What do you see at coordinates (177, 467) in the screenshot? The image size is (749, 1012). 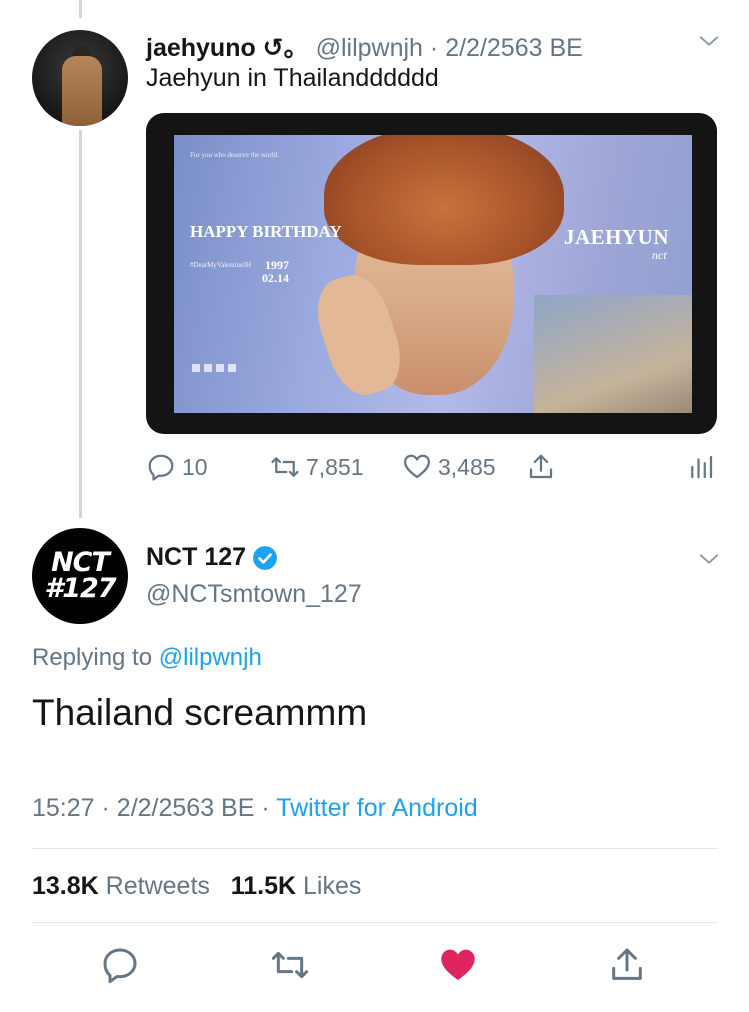 I see `reply-button: 10` at bounding box center [177, 467].